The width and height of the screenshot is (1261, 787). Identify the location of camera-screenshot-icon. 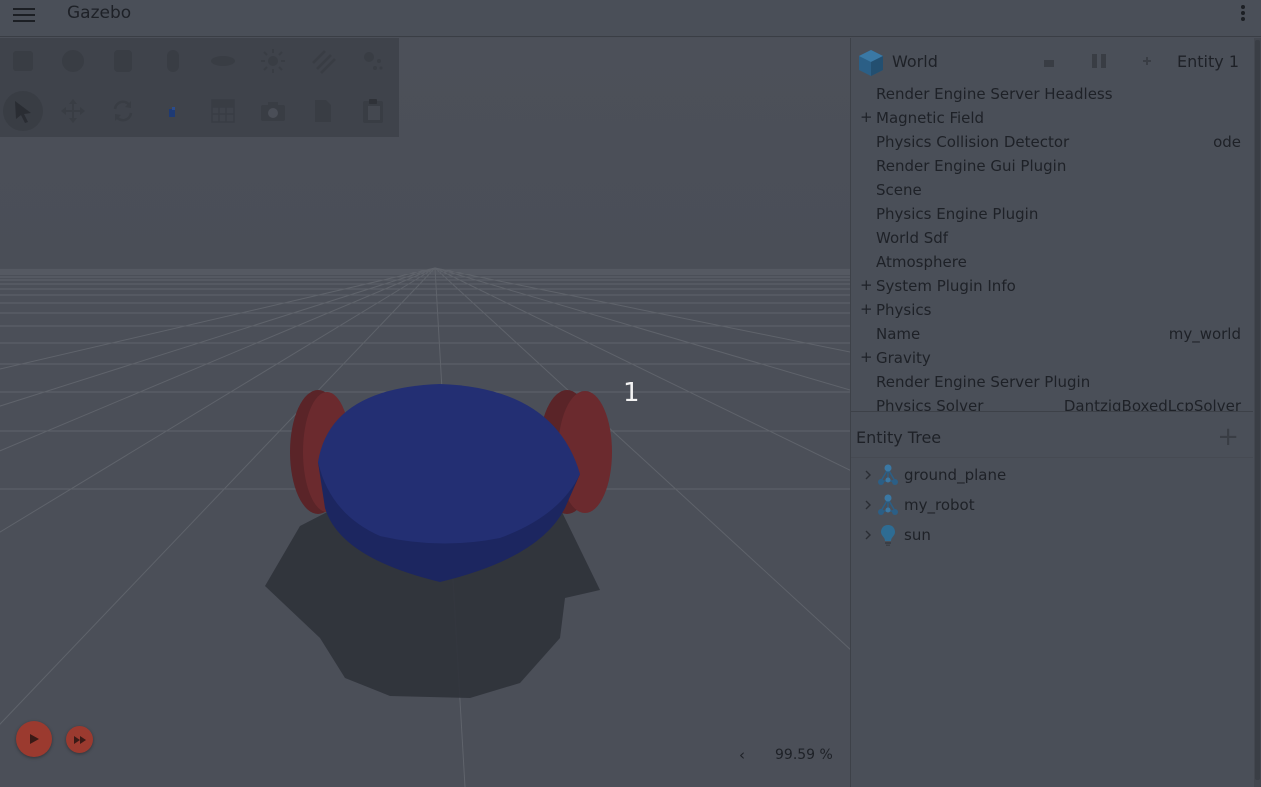
(273, 111).